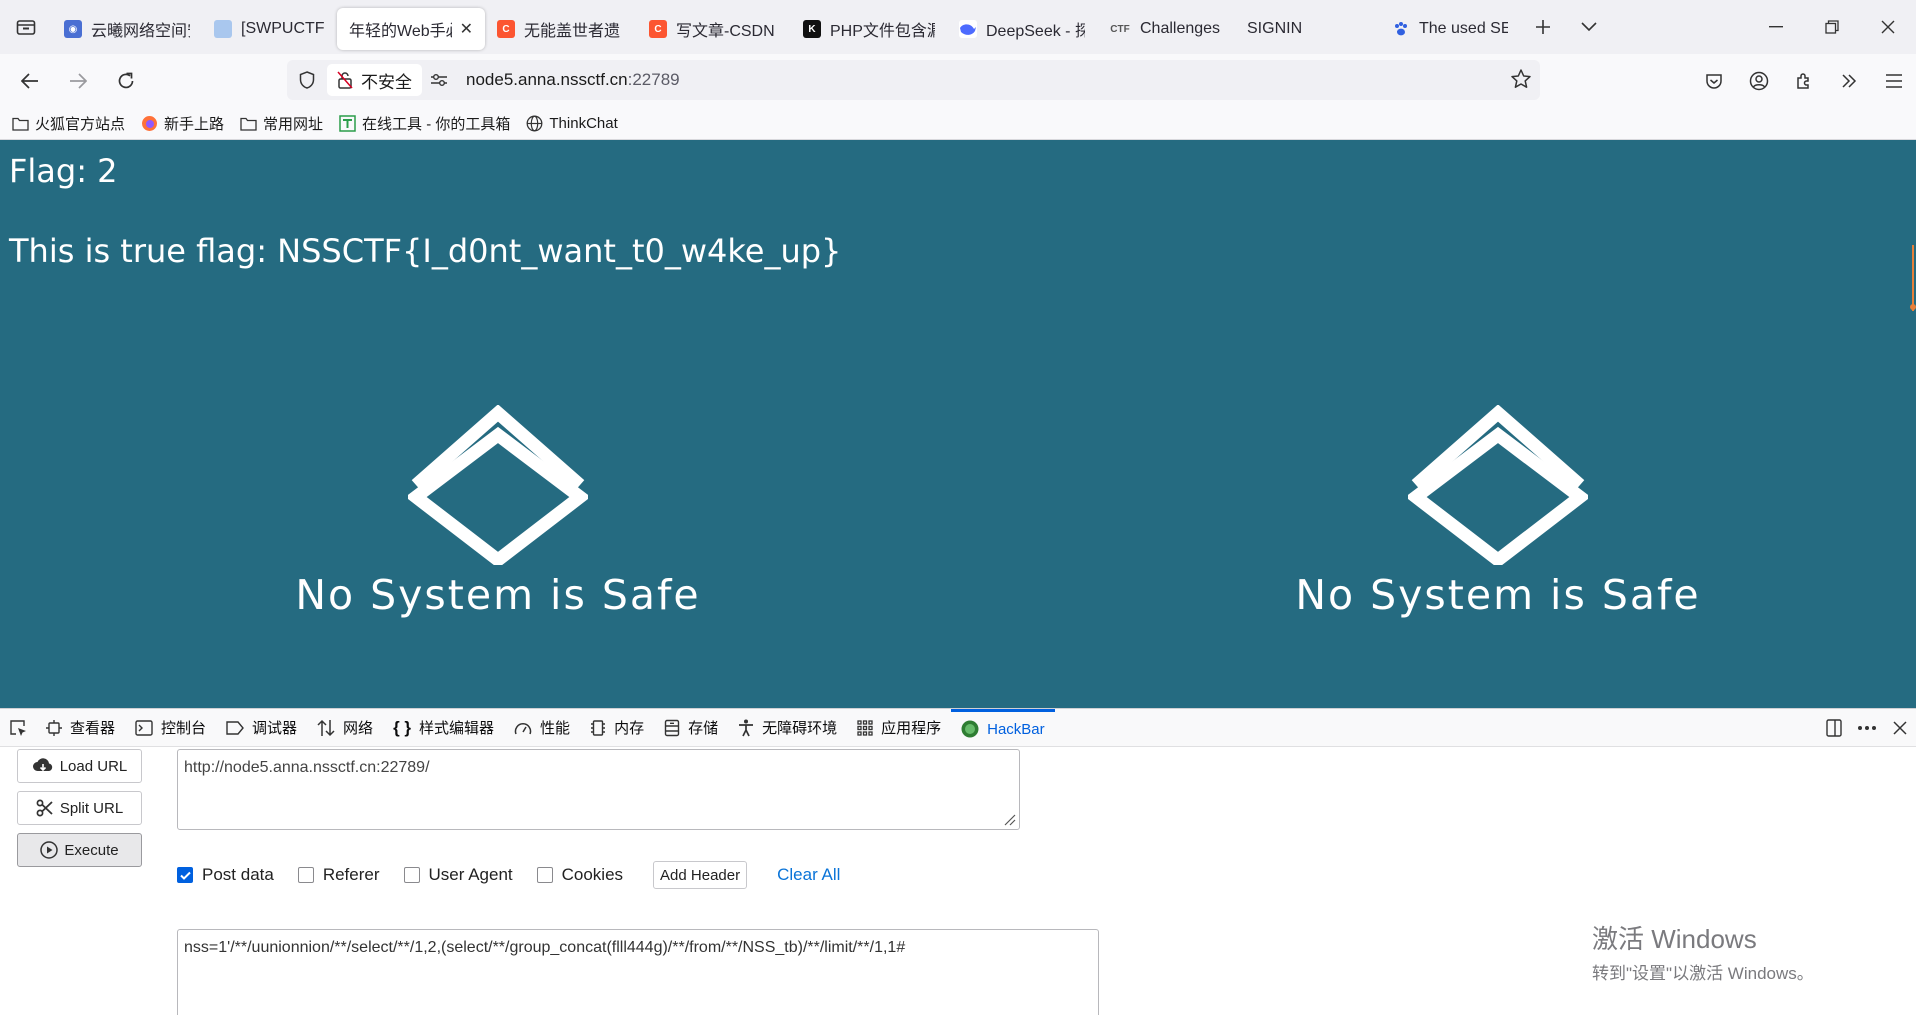 Image resolution: width=1916 pixels, height=1015 pixels. I want to click on split-url-button: Split URL, so click(79, 808).